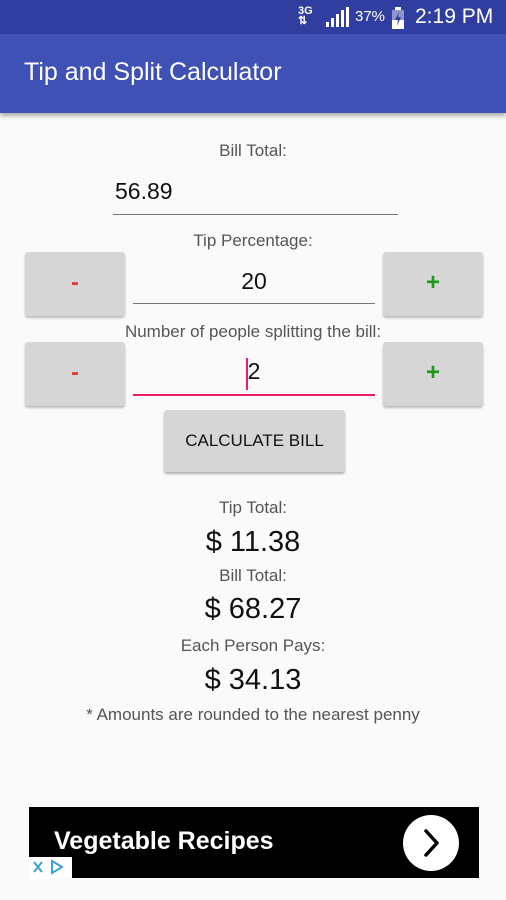  What do you see at coordinates (254, 281) in the screenshot?
I see `tip-percentage-value: 20` at bounding box center [254, 281].